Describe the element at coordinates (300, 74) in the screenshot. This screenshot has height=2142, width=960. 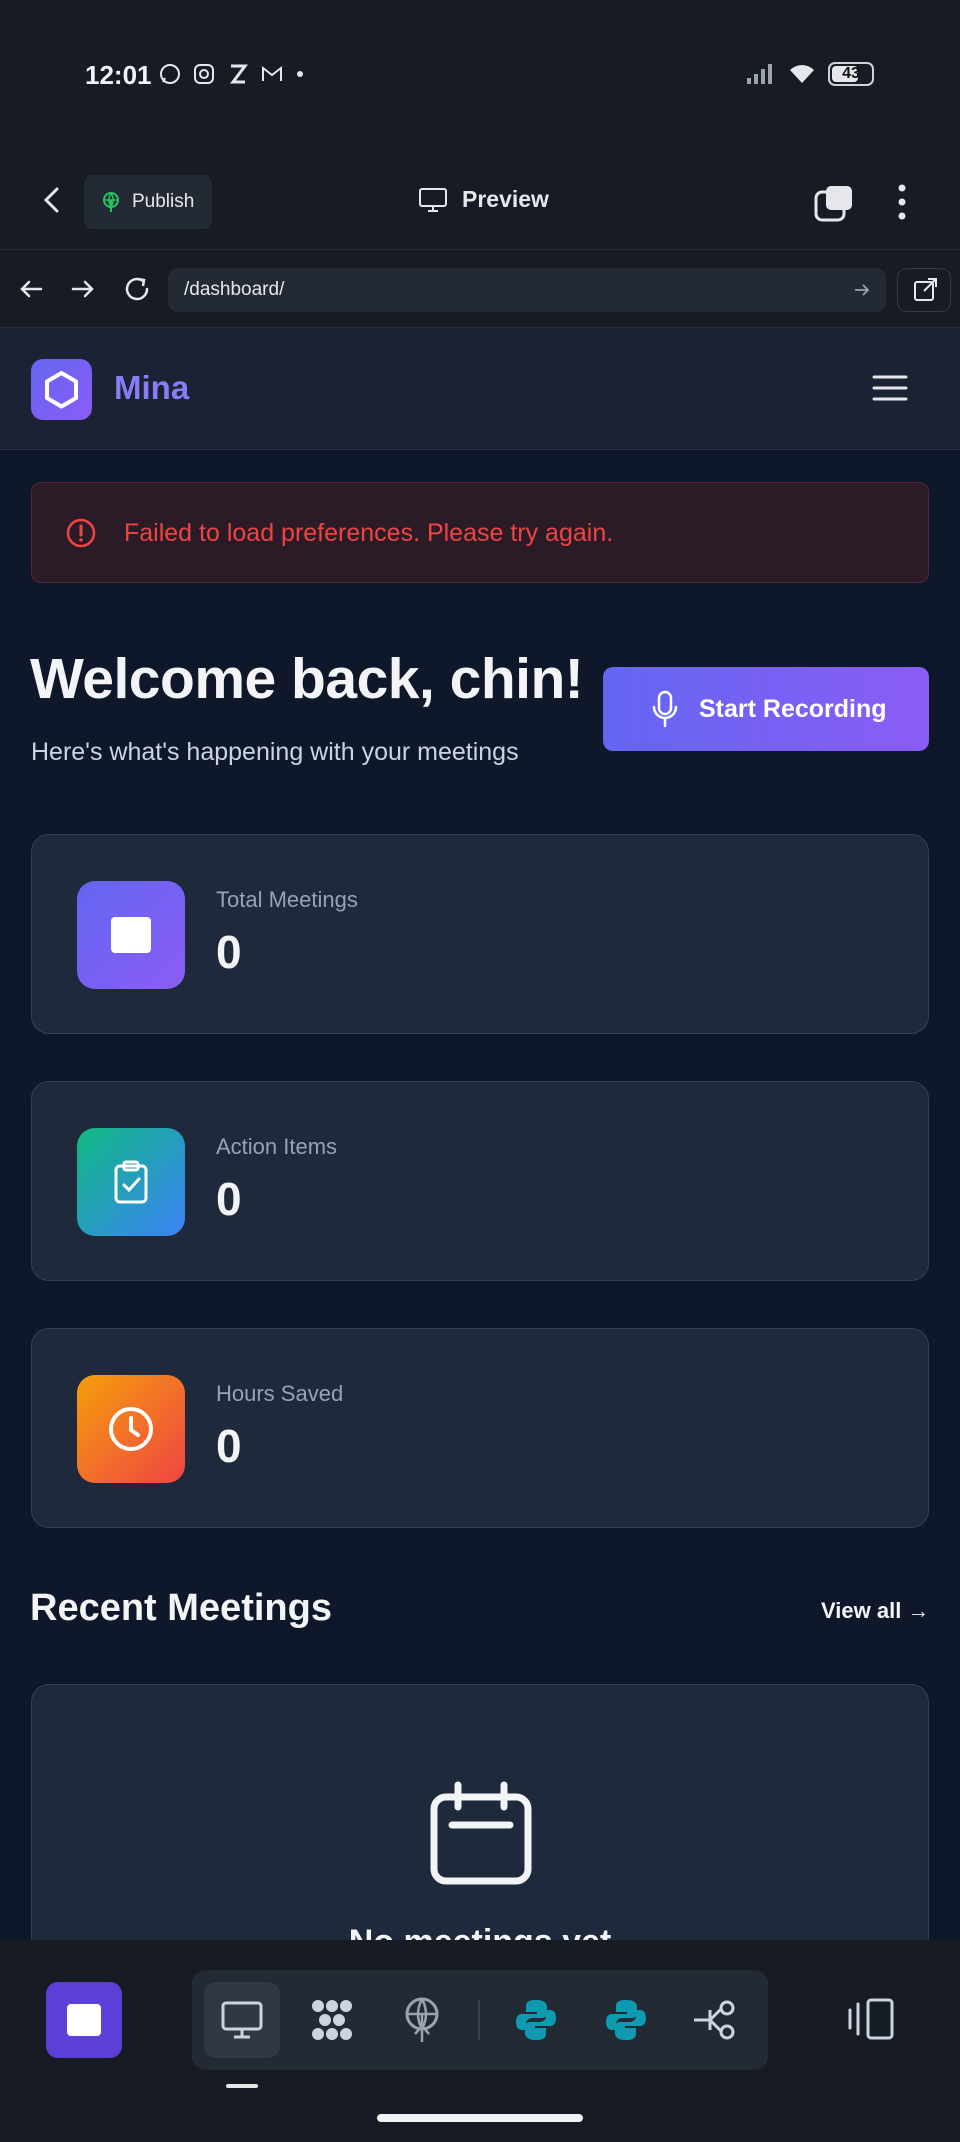
I see `dot-icon` at that location.